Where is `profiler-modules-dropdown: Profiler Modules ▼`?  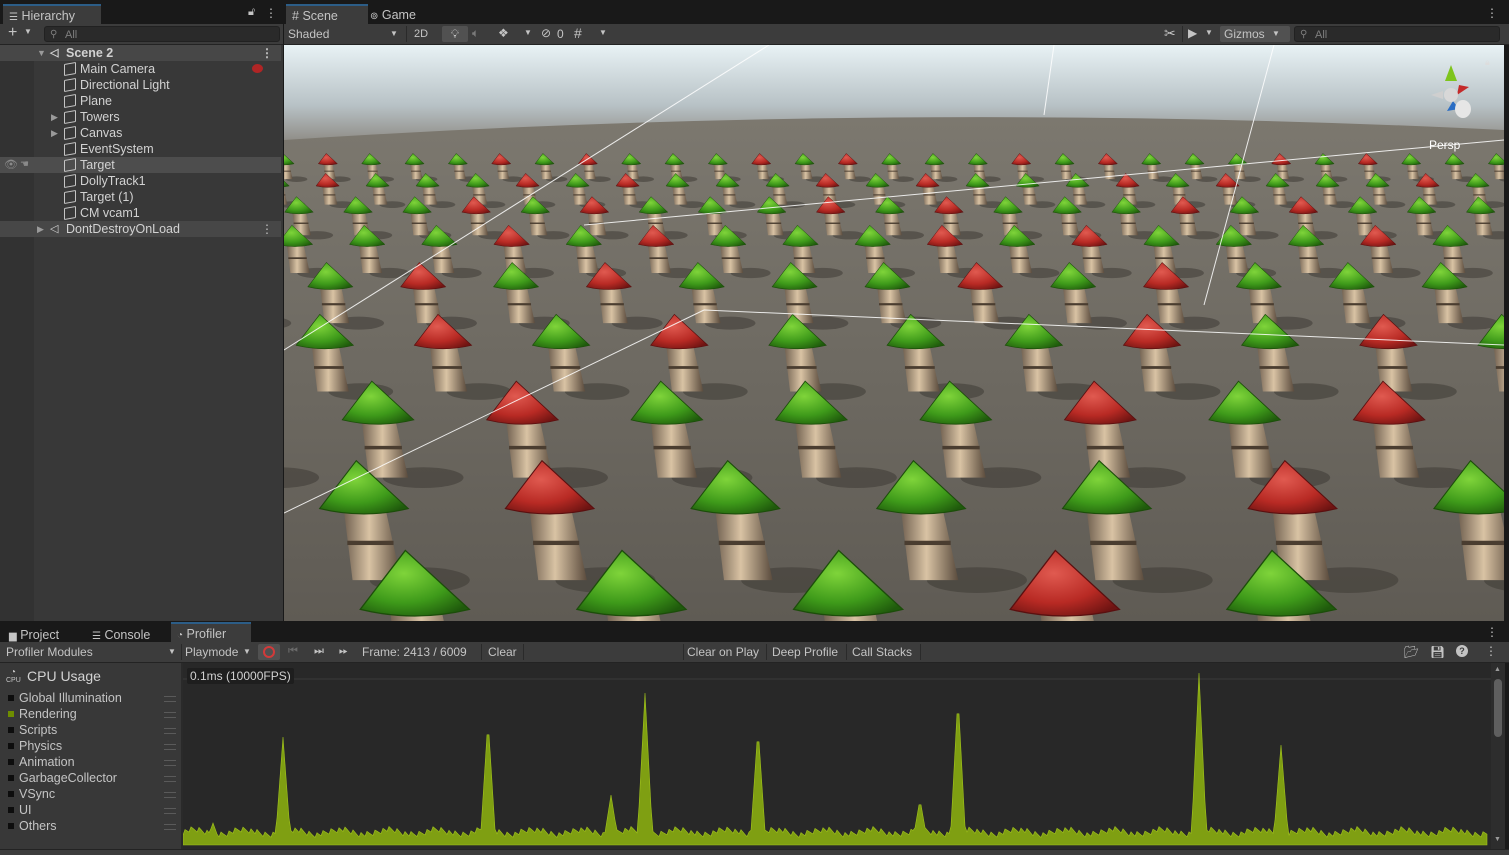 profiler-modules-dropdown: Profiler Modules ▼ is located at coordinates (93, 652).